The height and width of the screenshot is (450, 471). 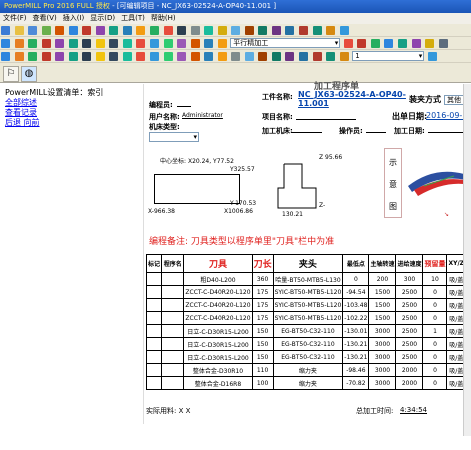 I want to click on open-icon, so click(x=19, y=30).